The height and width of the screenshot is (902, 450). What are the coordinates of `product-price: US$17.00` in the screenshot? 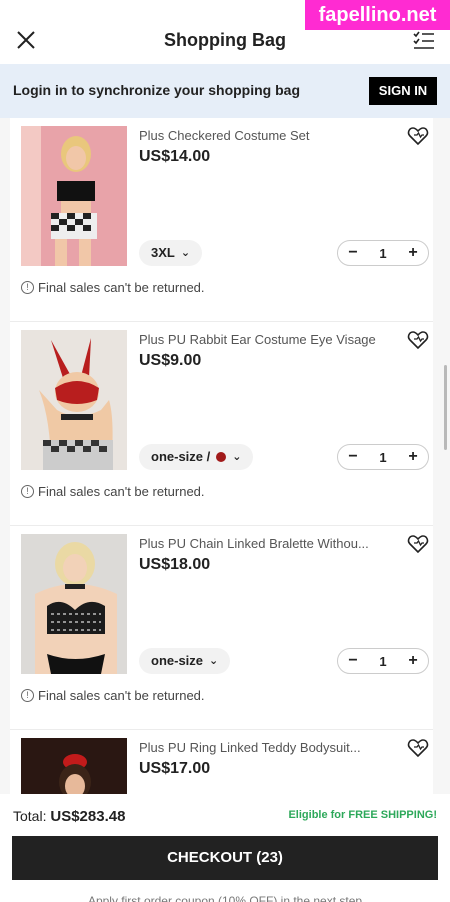 It's located at (175, 768).